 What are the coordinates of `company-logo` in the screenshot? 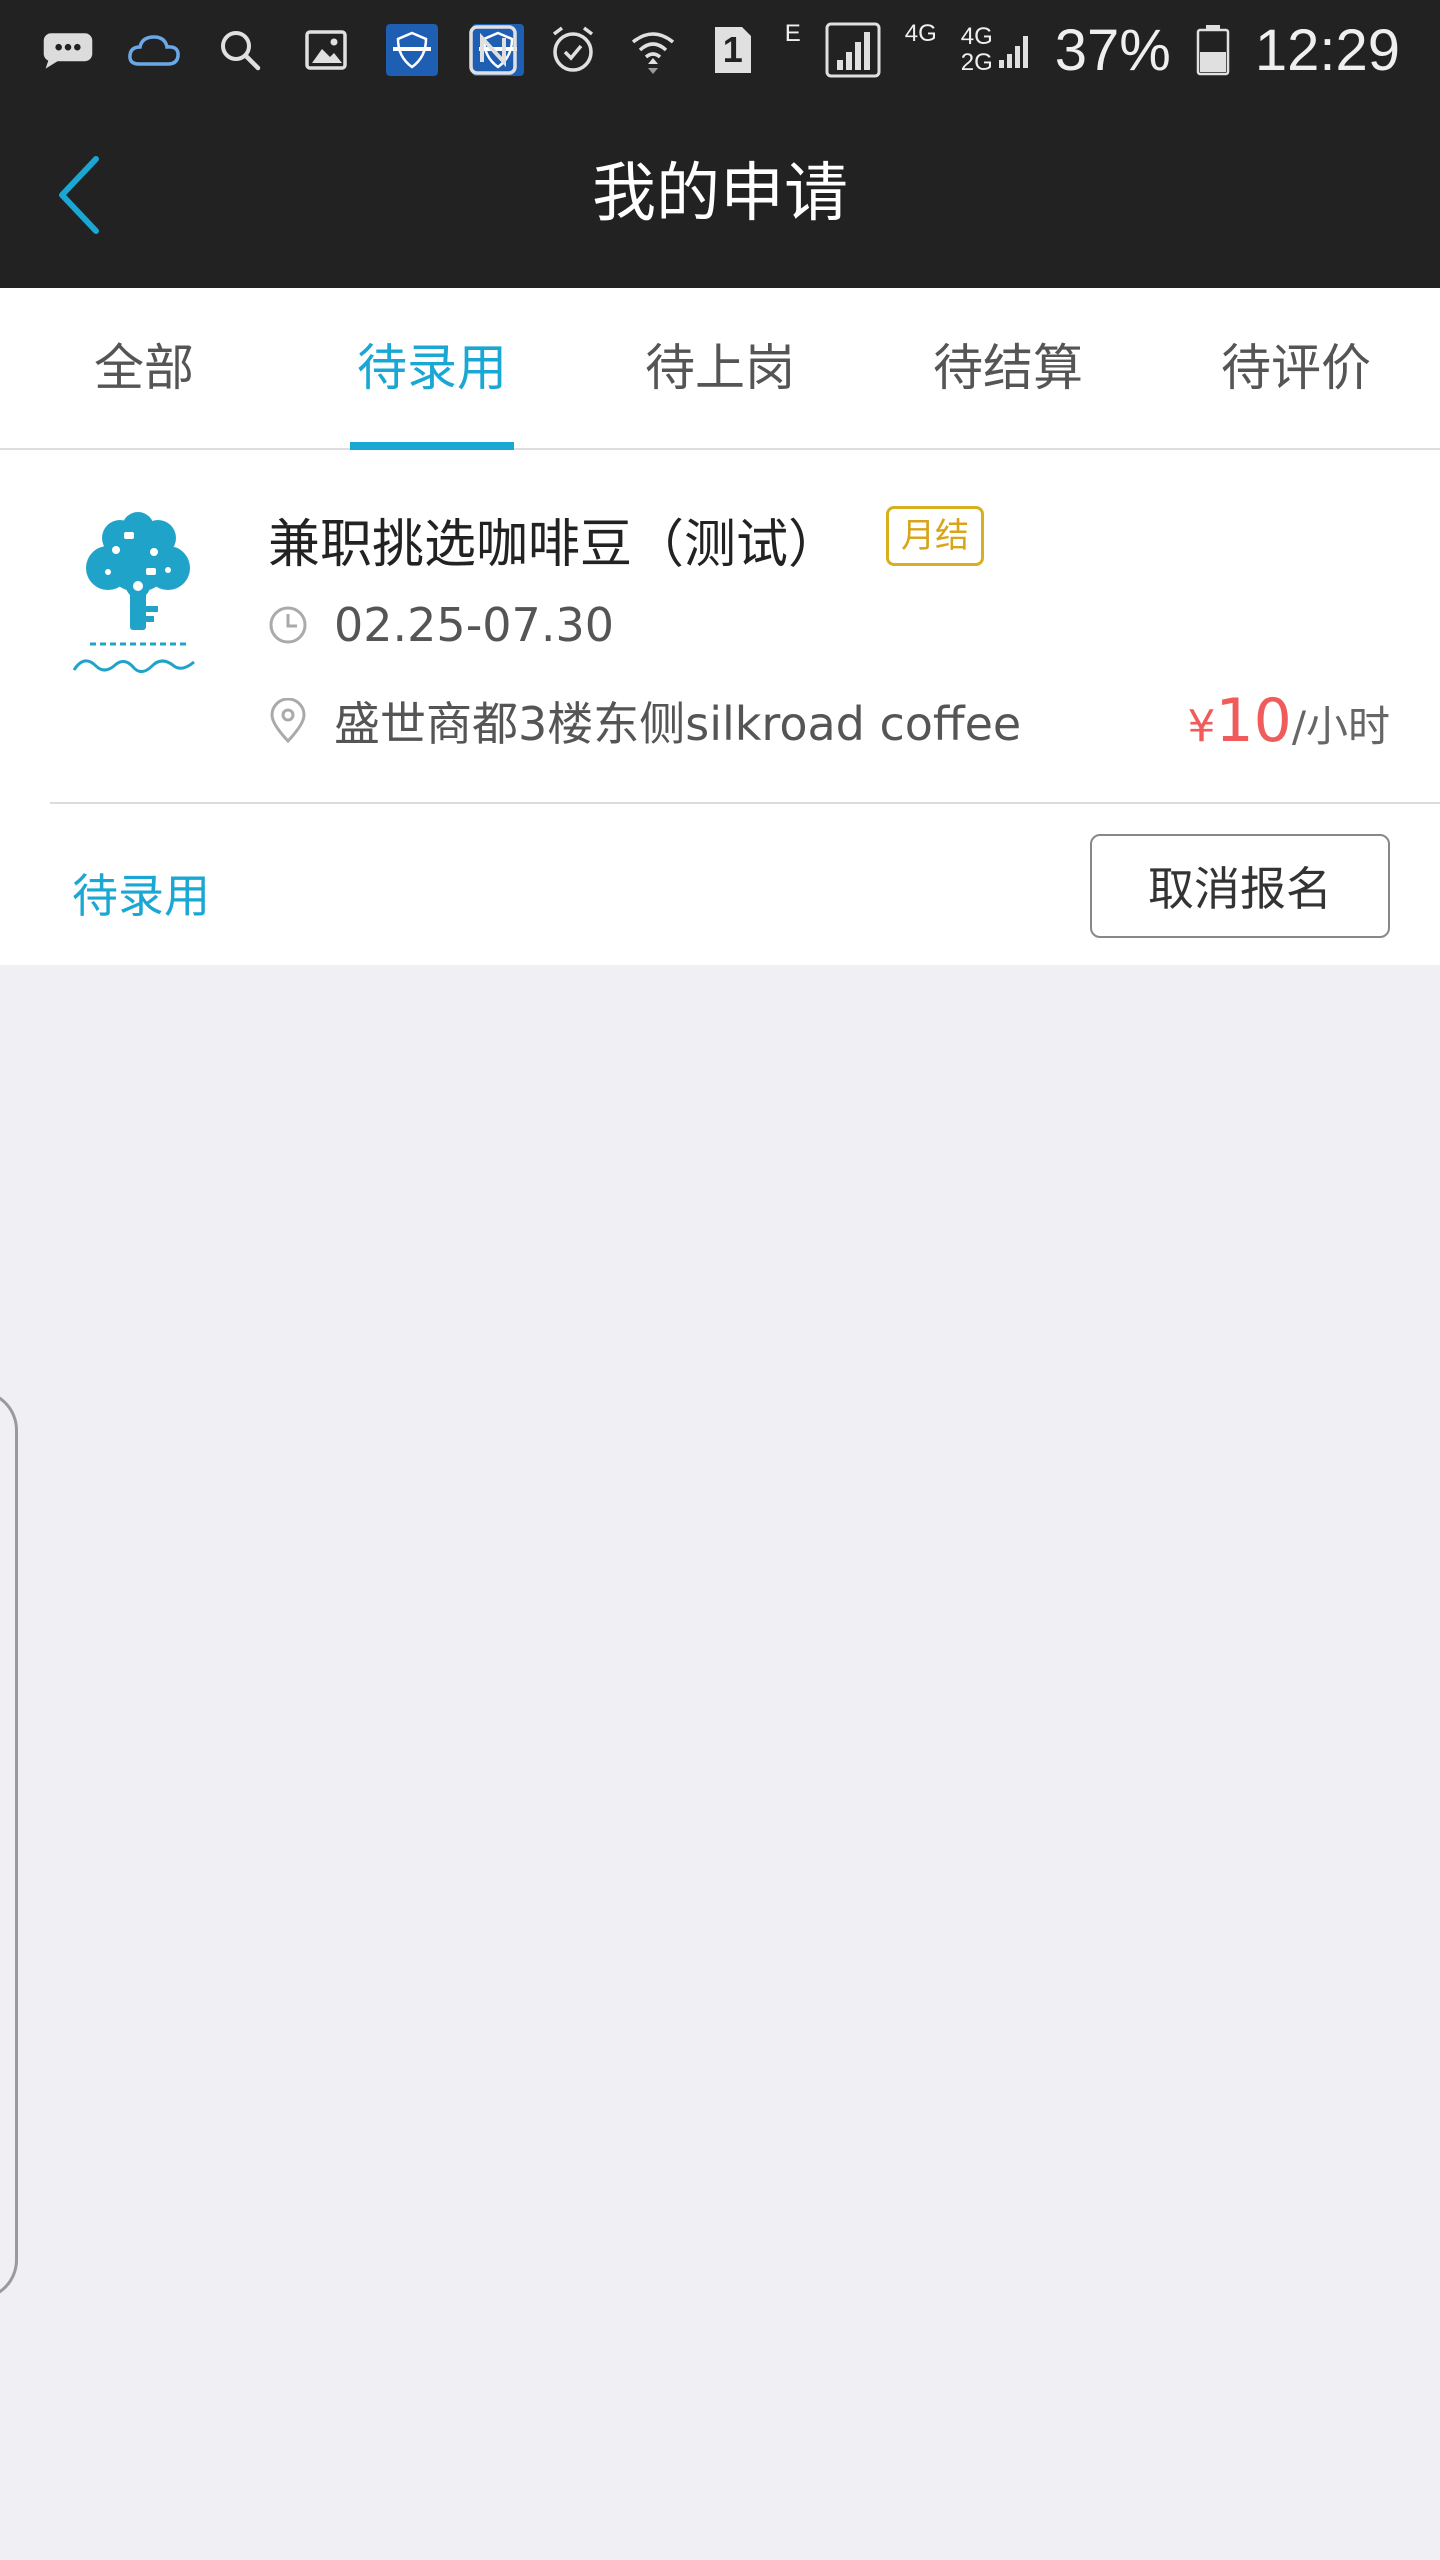 It's located at (138, 600).